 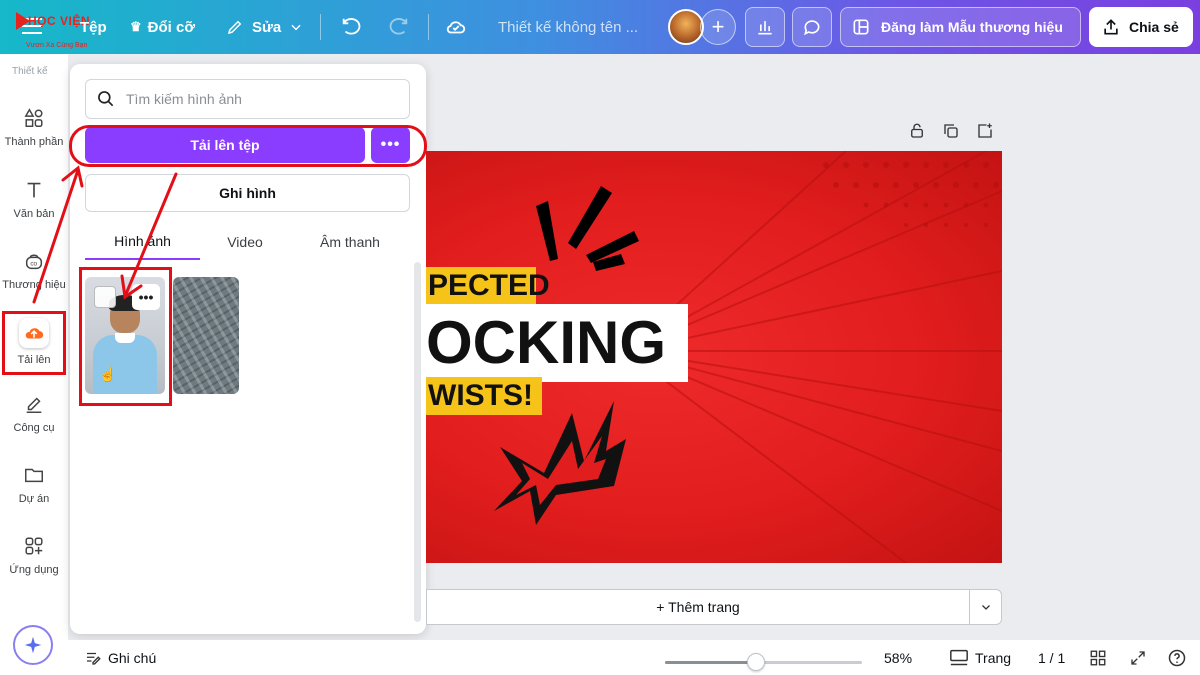 I want to click on help-button, so click(x=1177, y=657).